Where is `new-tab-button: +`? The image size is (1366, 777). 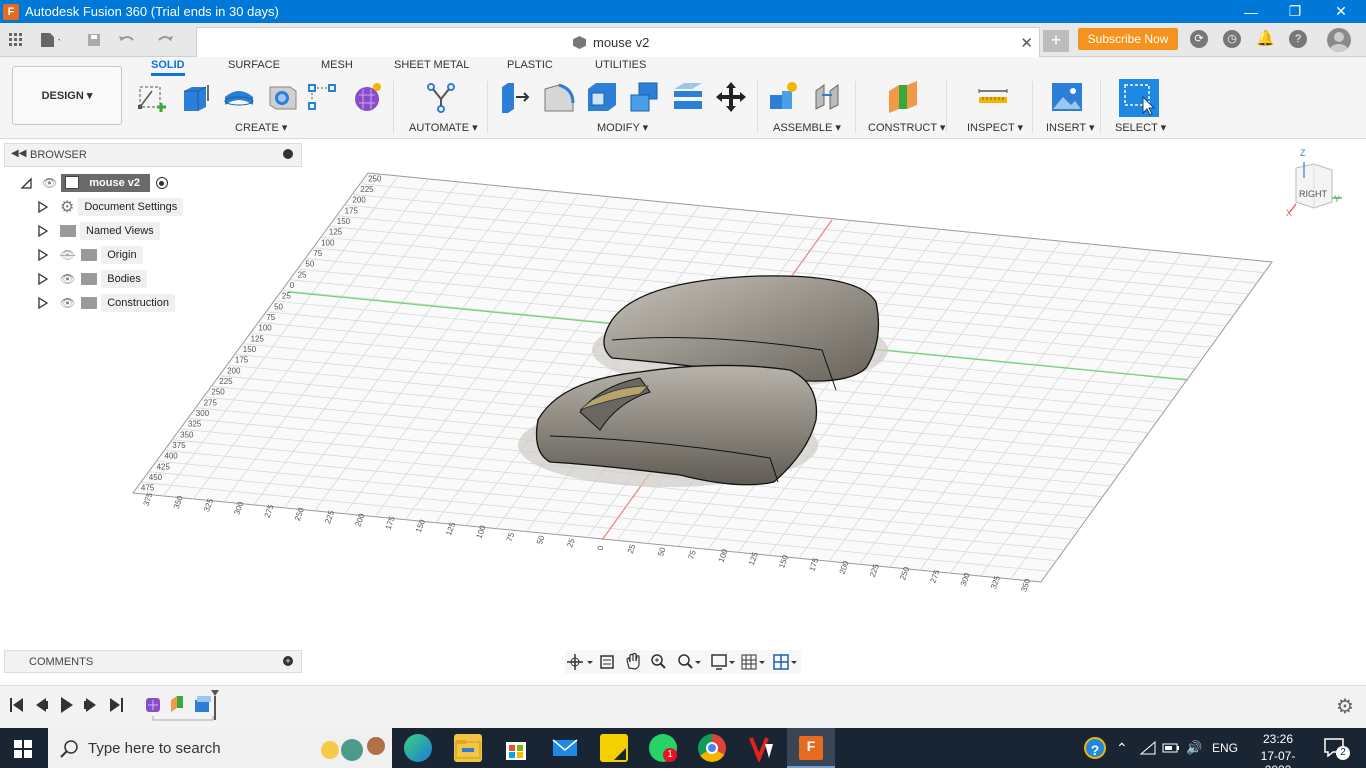 new-tab-button: + is located at coordinates (1056, 41).